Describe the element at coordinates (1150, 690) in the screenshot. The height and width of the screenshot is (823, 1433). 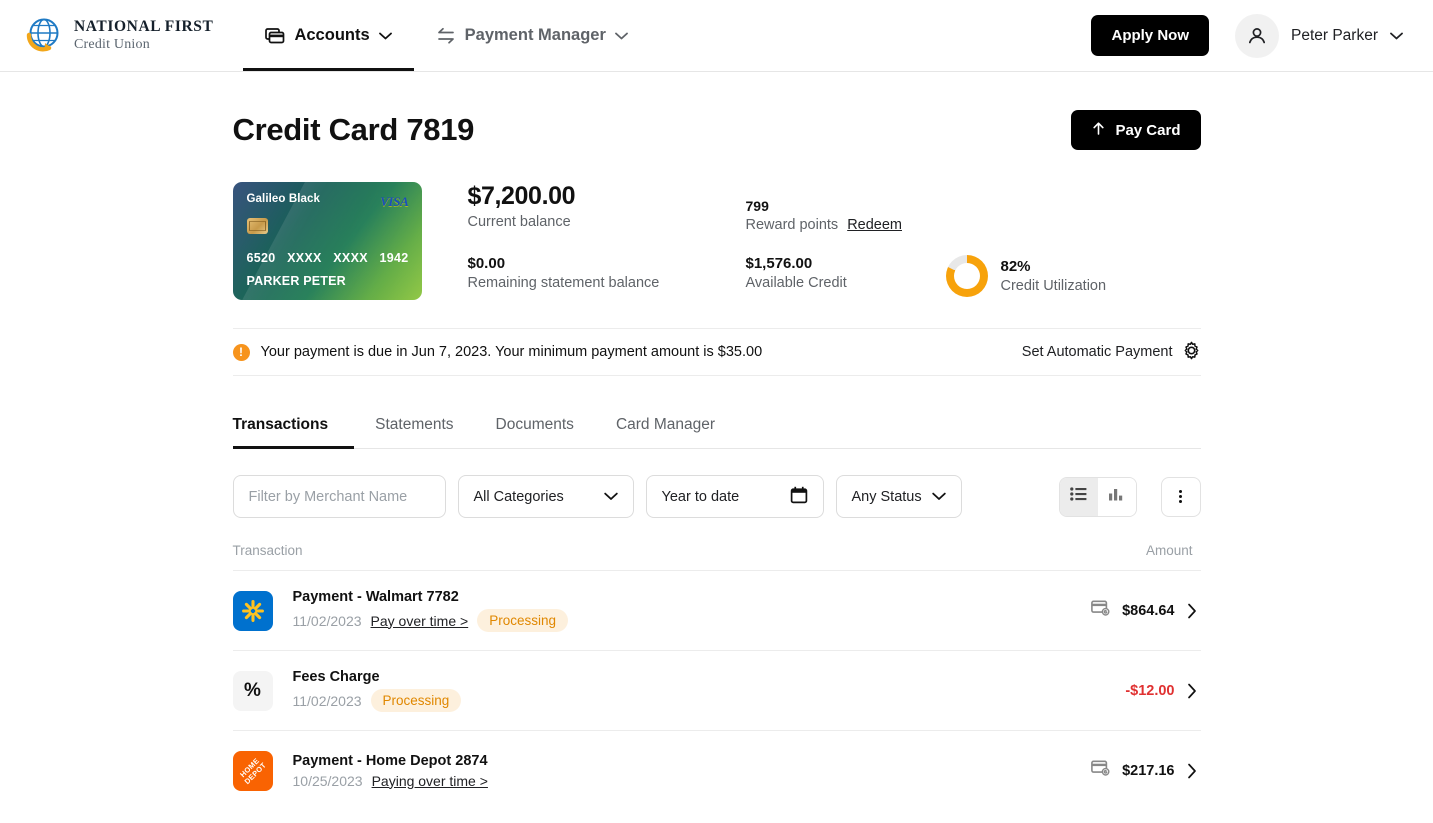
I see `transaction-amount: -$12.00` at that location.